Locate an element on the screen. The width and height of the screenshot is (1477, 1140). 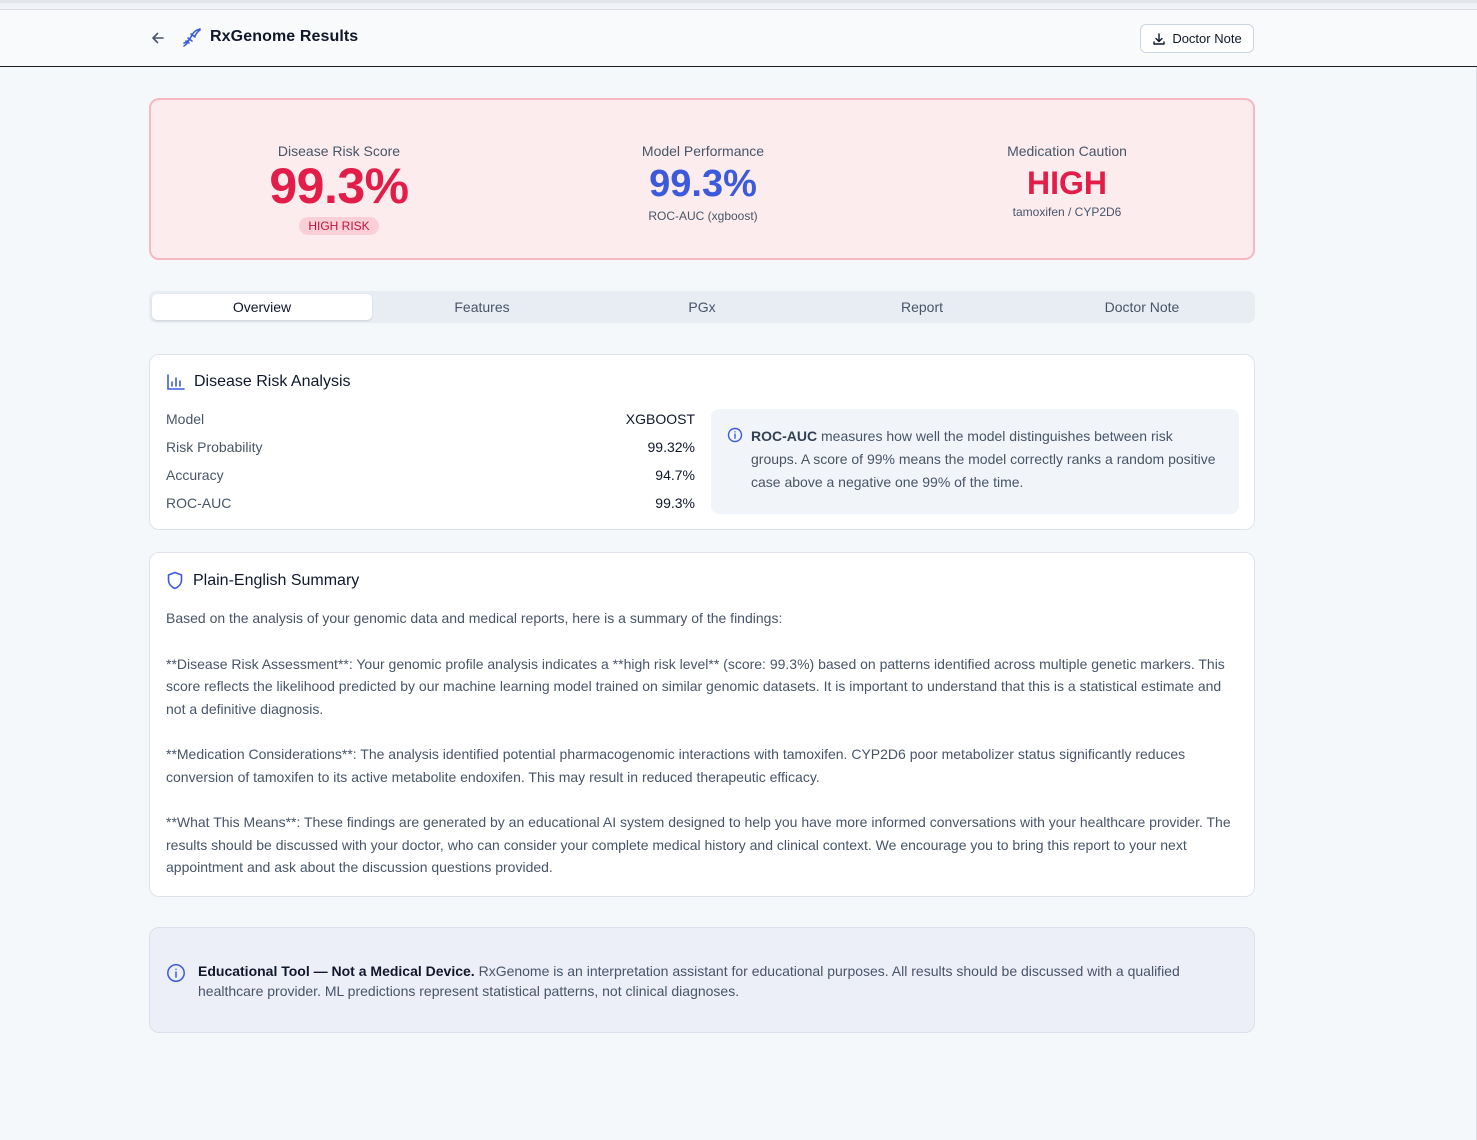
back-button is located at coordinates (158, 38).